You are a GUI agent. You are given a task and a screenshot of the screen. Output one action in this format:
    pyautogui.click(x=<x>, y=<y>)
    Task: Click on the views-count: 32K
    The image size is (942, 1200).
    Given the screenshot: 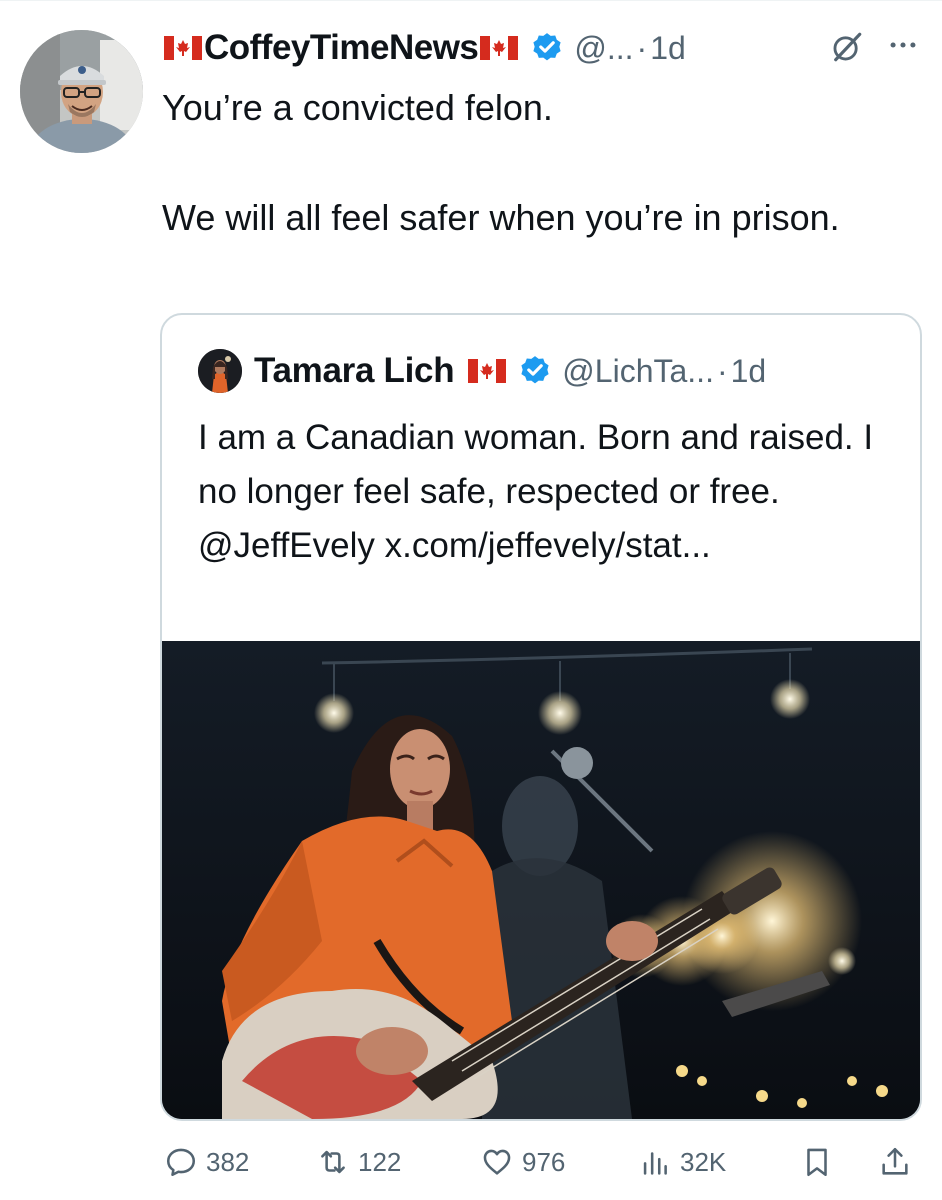 What is the action you would take?
    pyautogui.click(x=703, y=1161)
    